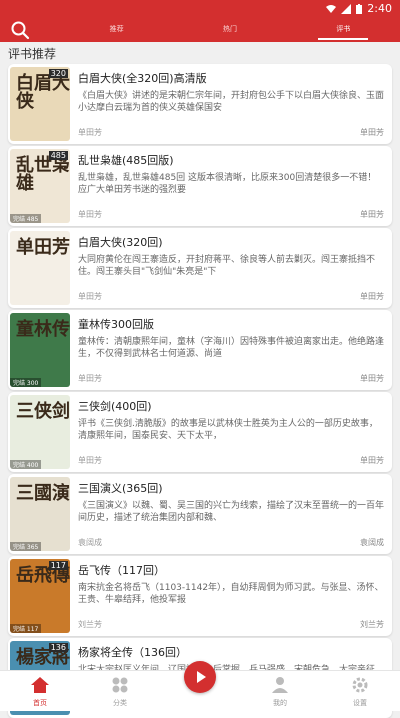 The image size is (400, 718). What do you see at coordinates (43, 411) in the screenshot?
I see `cover-title: 三侠剑` at bounding box center [43, 411].